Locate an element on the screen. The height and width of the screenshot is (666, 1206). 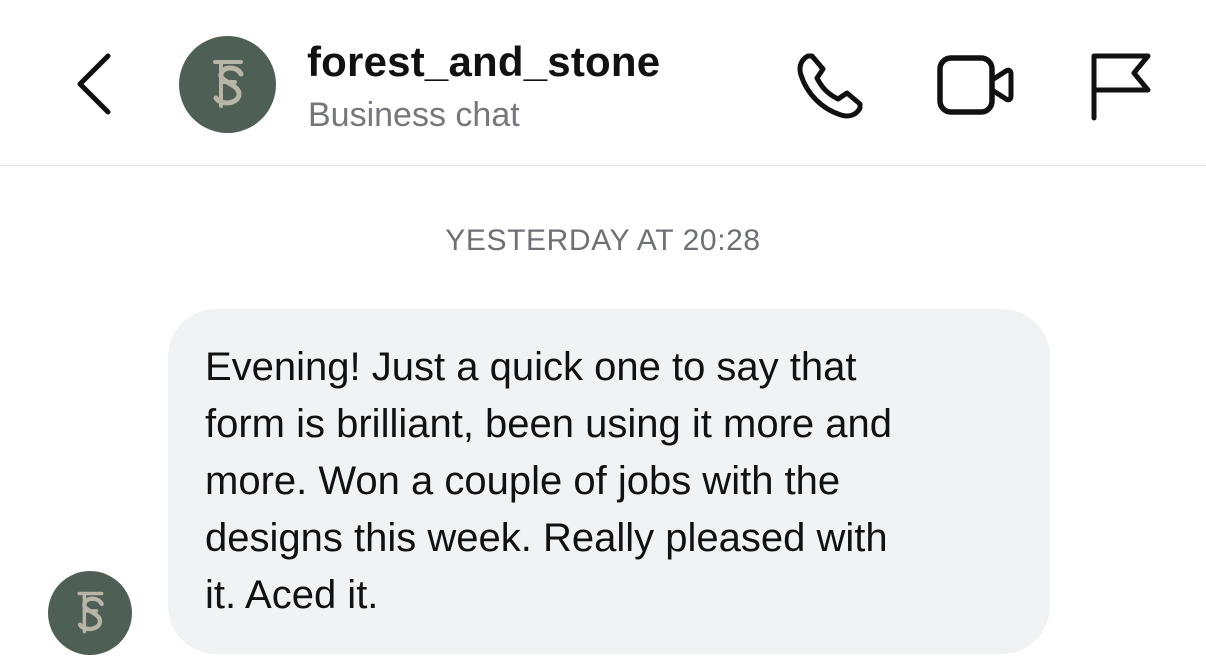
video-camera-icon is located at coordinates (975, 85).